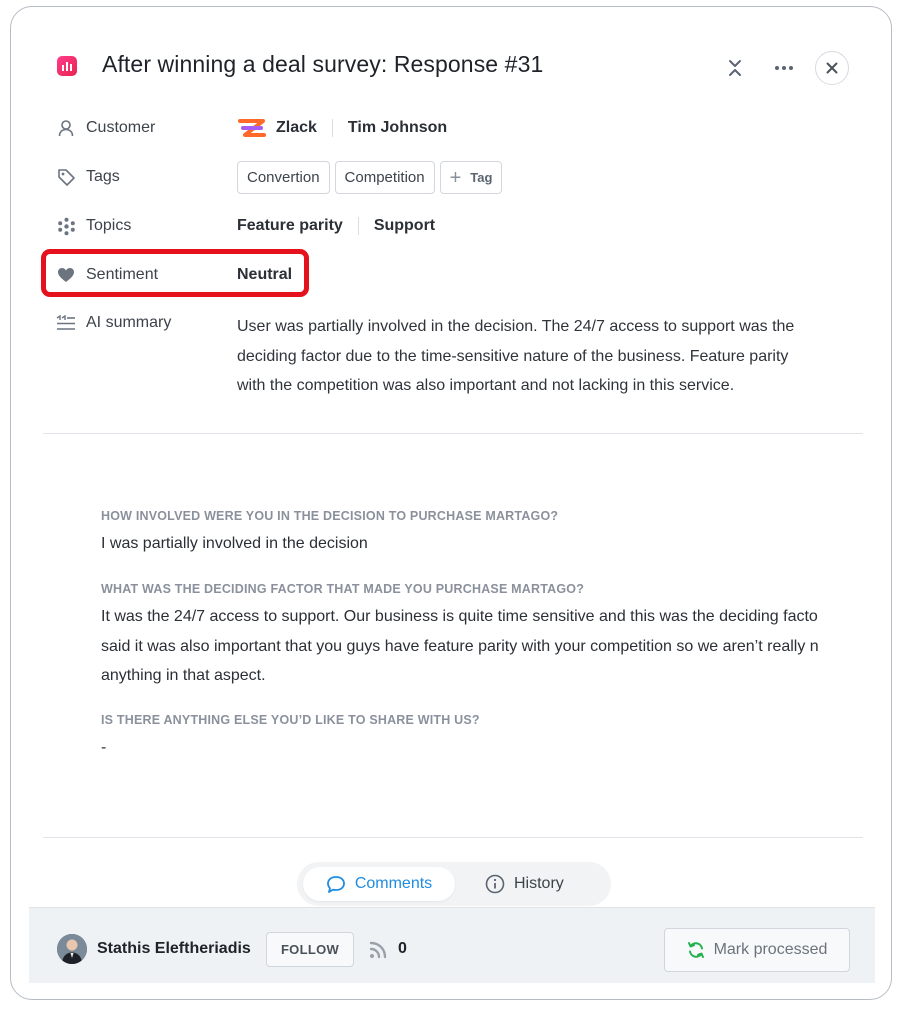 The height and width of the screenshot is (1016, 904). What do you see at coordinates (455, 177) in the screenshot?
I see `plus-icon: +` at bounding box center [455, 177].